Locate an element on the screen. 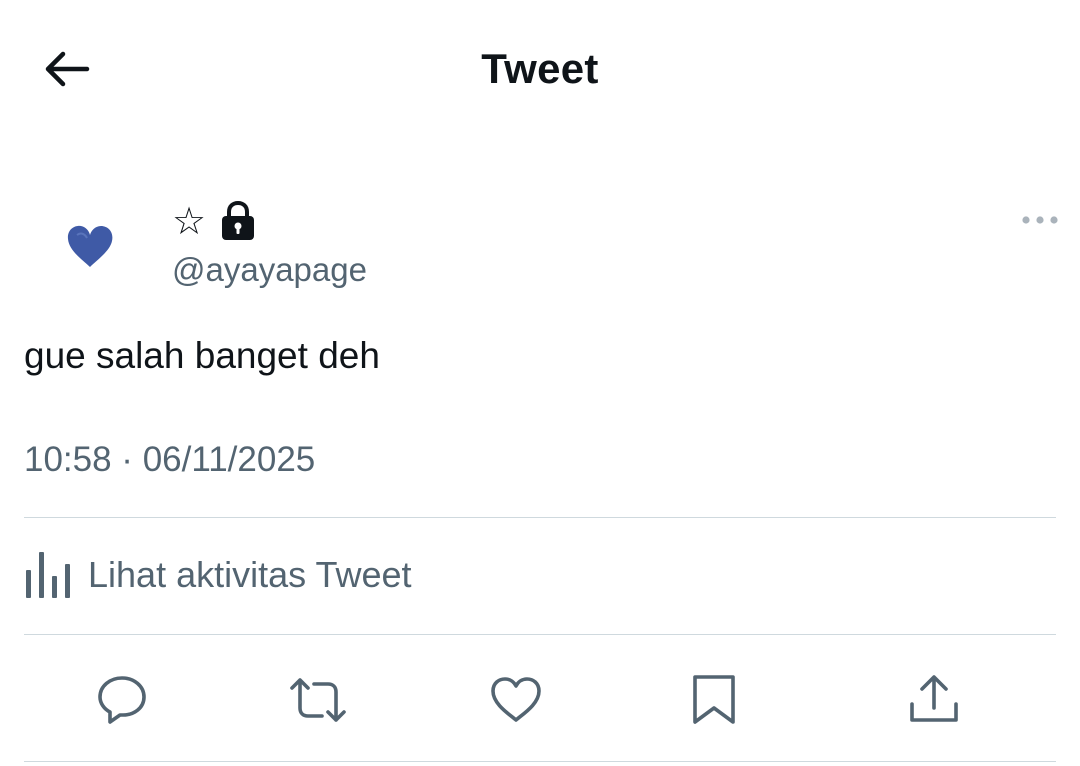 Image resolution: width=1080 pixels, height=766 pixels. retweet-icon is located at coordinates (318, 700).